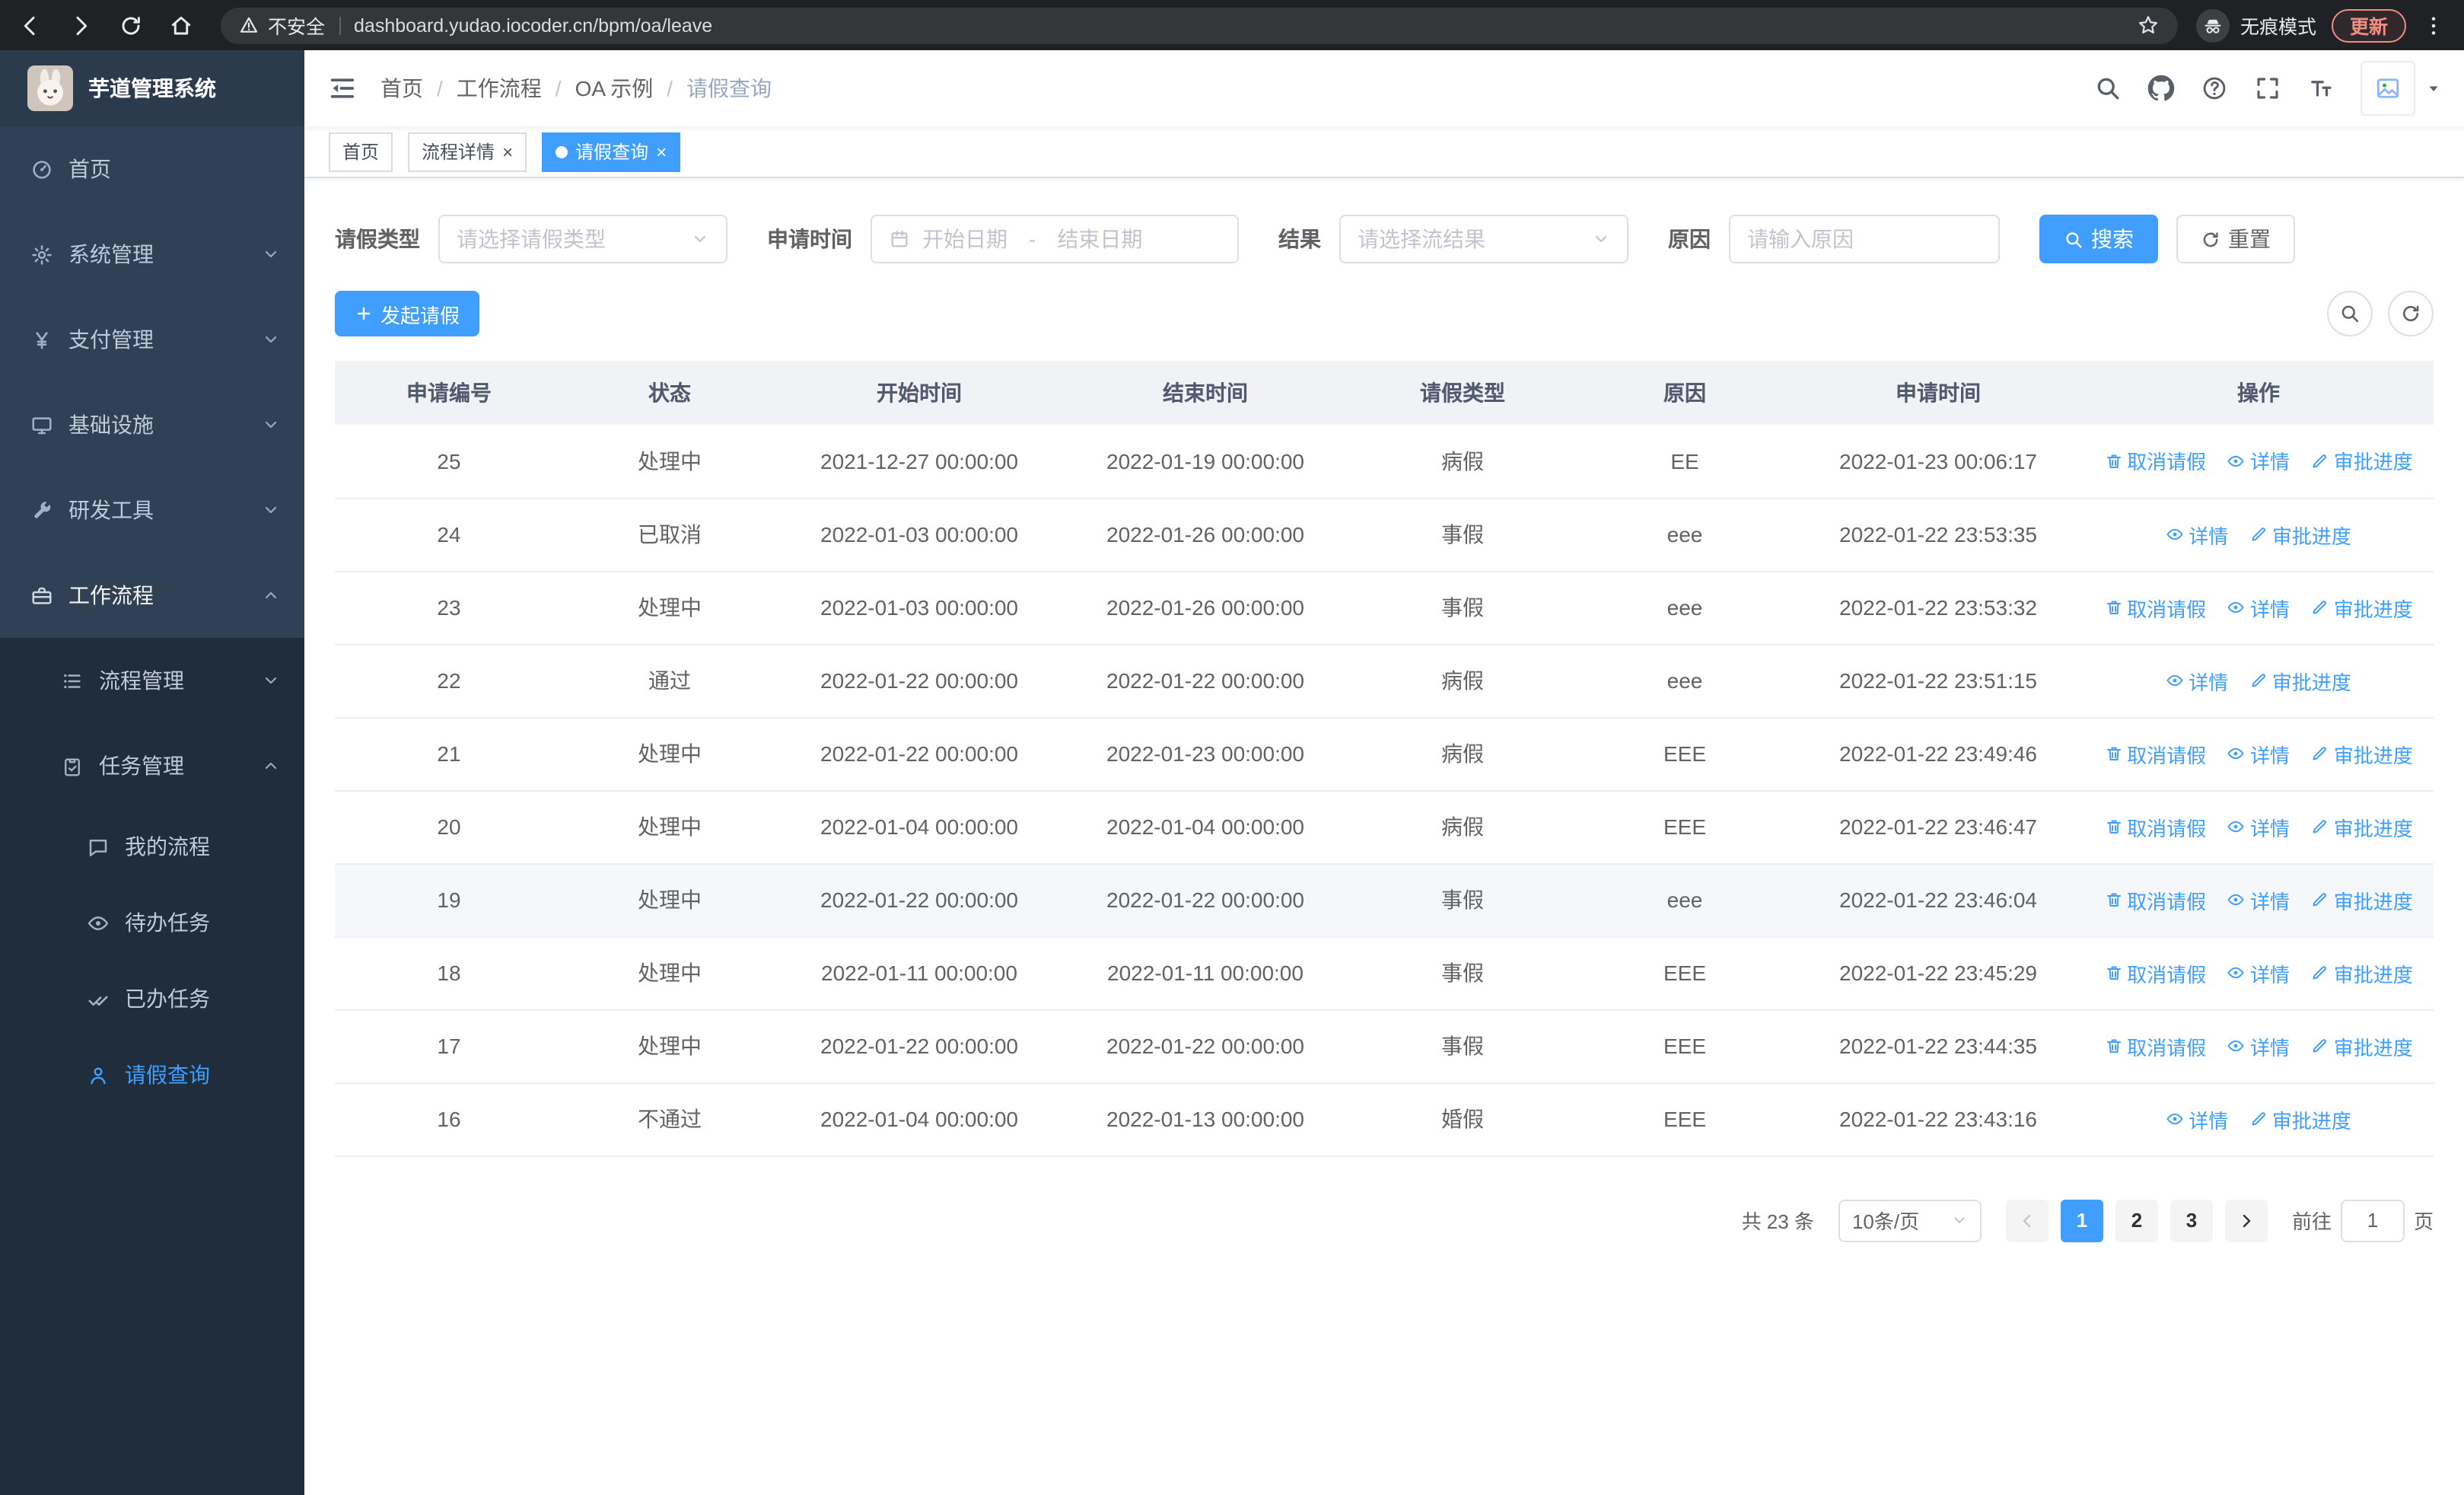 The image size is (2464, 1495). Describe the element at coordinates (2368, 25) in the screenshot. I see `update-button: 更新` at that location.